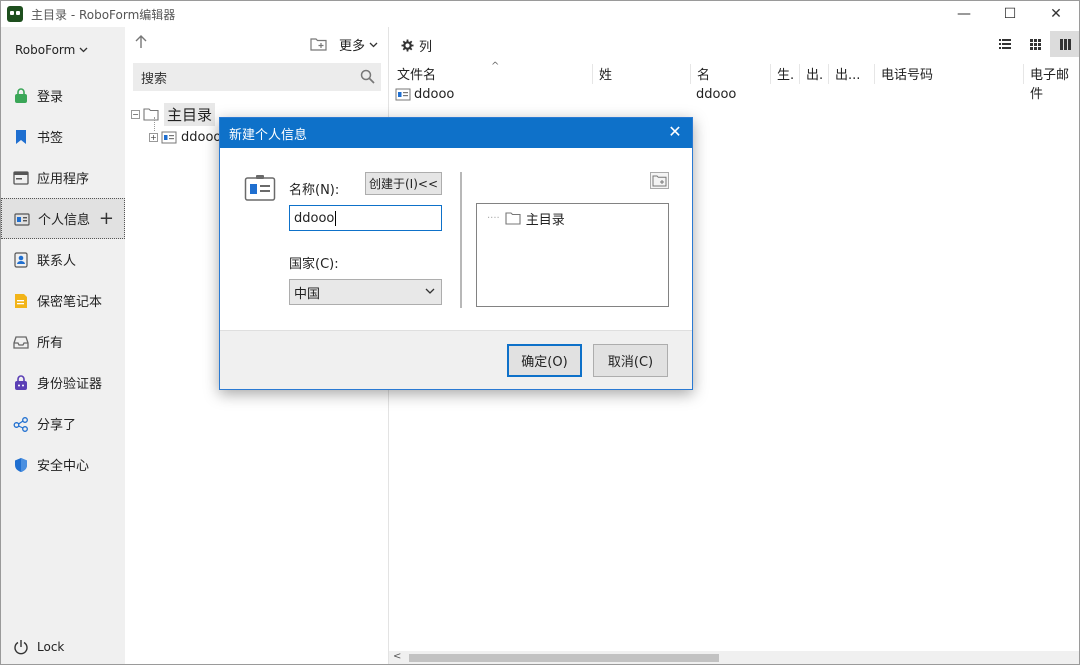 This screenshot has width=1080, height=665. Describe the element at coordinates (314, 218) in the screenshot. I see `name-field-value: ddooo` at that location.